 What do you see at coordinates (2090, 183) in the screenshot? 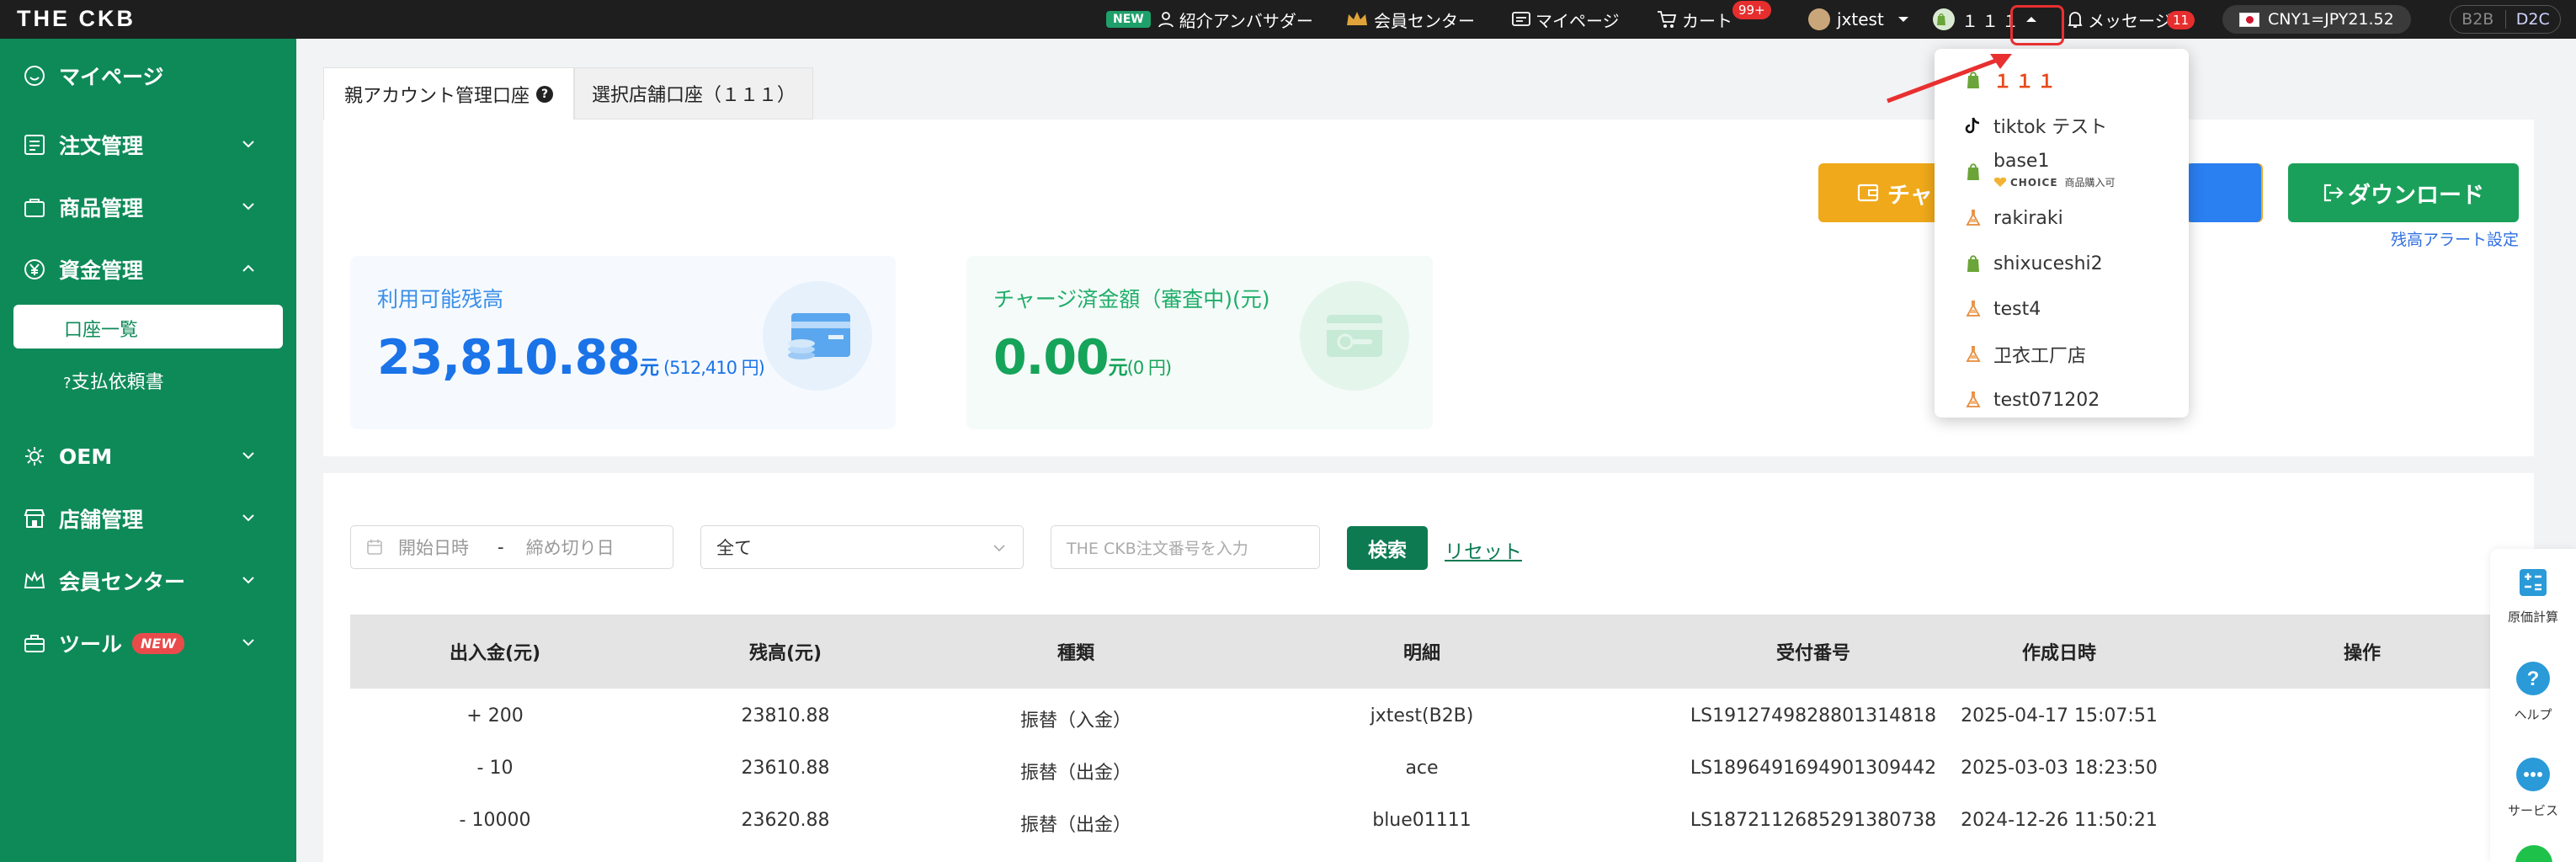
I see `choice-text: 商品購入可` at bounding box center [2090, 183].